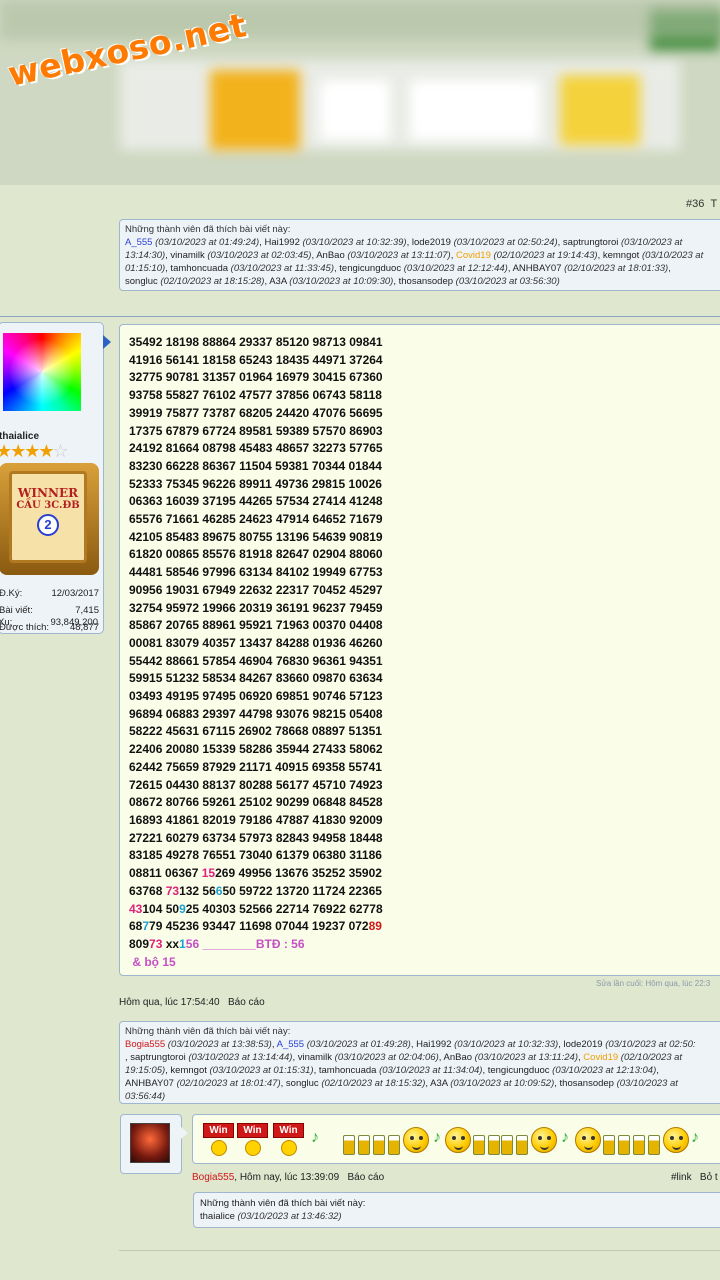 The width and height of the screenshot is (720, 1280). I want to click on text-segment: , Hai1992, so click(281, 242).